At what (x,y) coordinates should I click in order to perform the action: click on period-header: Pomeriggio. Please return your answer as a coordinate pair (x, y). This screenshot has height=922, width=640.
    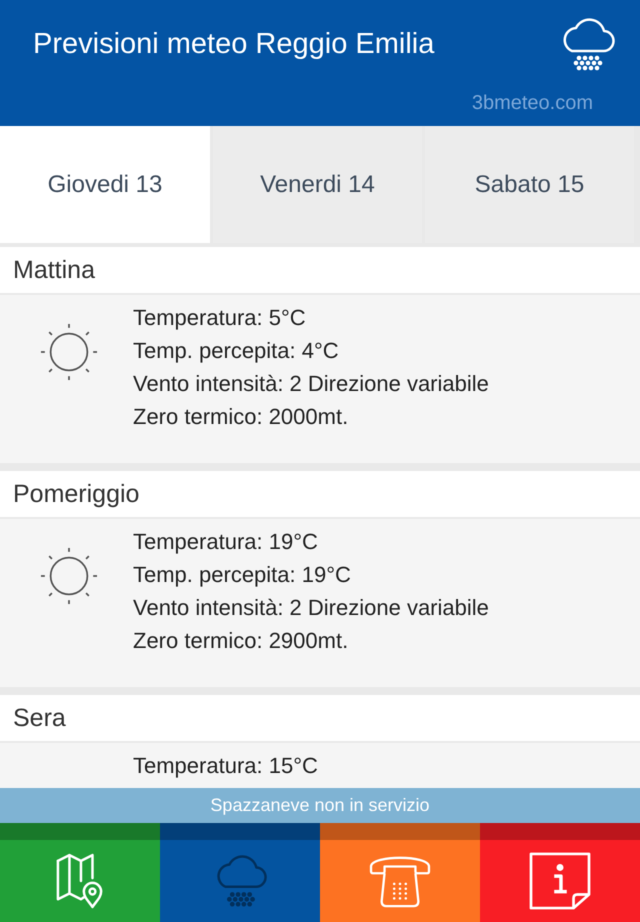
    Looking at the image, I should click on (320, 494).